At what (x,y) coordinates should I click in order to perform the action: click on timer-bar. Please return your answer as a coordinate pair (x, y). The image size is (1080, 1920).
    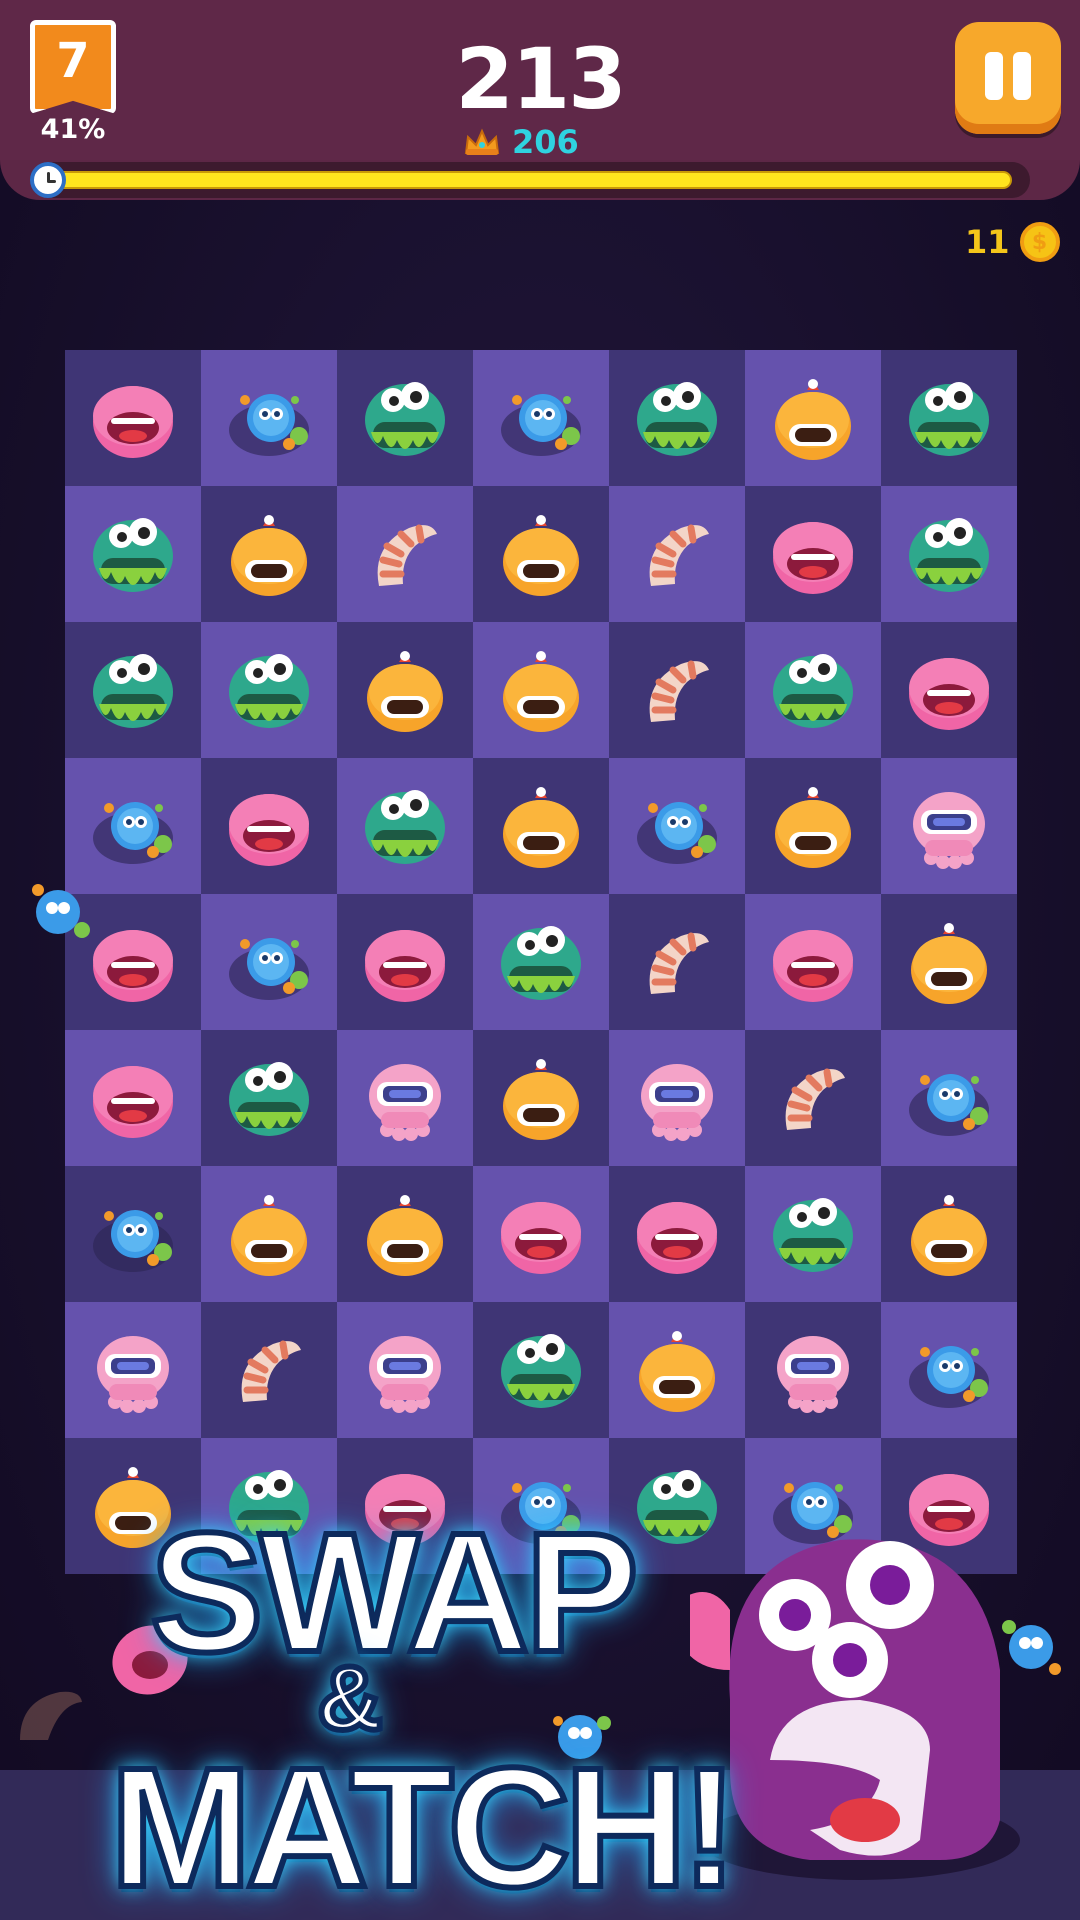
    Looking at the image, I should click on (530, 180).